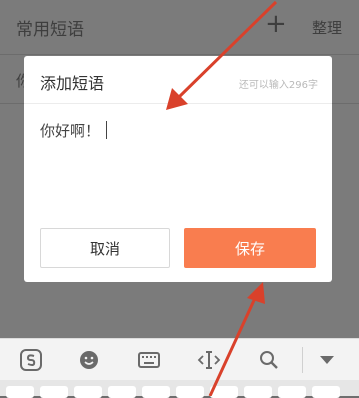 Image resolution: width=359 pixels, height=398 pixels. I want to click on char-counter: 还可以输入296字, so click(278, 85).